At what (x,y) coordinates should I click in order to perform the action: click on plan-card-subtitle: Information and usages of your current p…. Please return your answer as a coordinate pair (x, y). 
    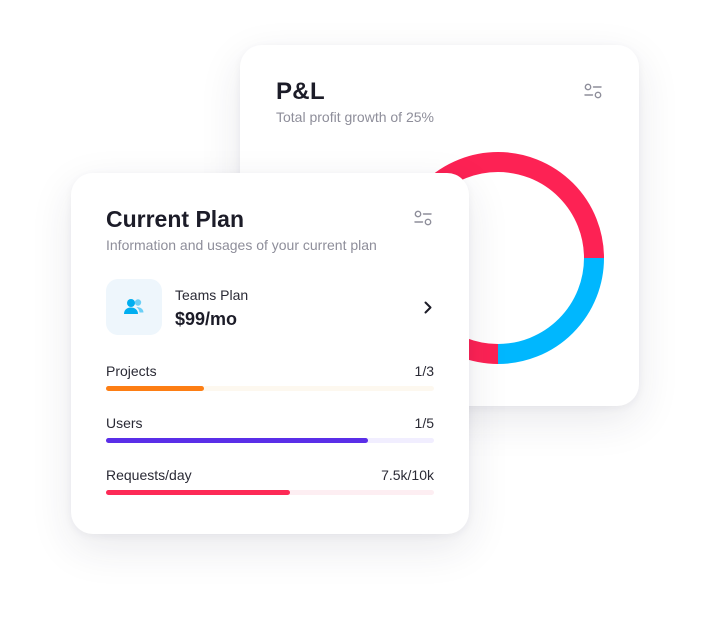
    Looking at the image, I should click on (241, 245).